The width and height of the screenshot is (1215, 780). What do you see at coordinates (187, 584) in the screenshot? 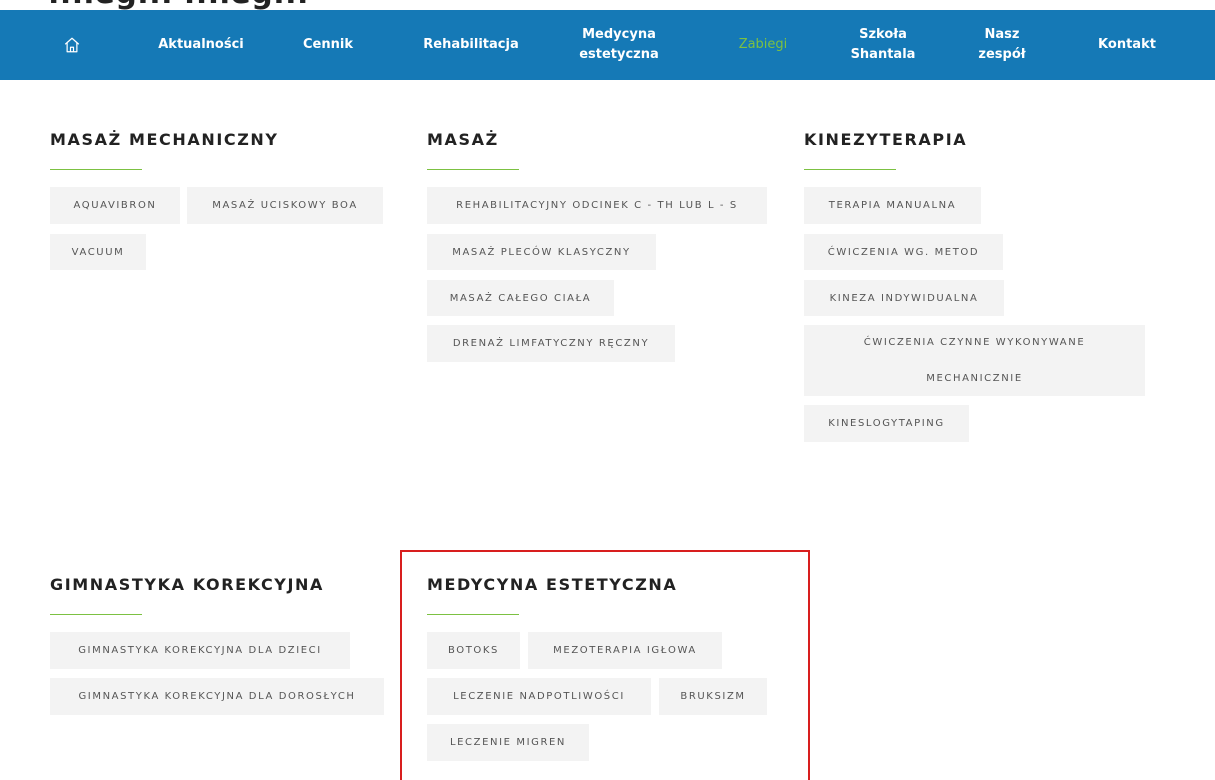
I see `section-title: GIMNASTYKA KOREKCYJNA` at bounding box center [187, 584].